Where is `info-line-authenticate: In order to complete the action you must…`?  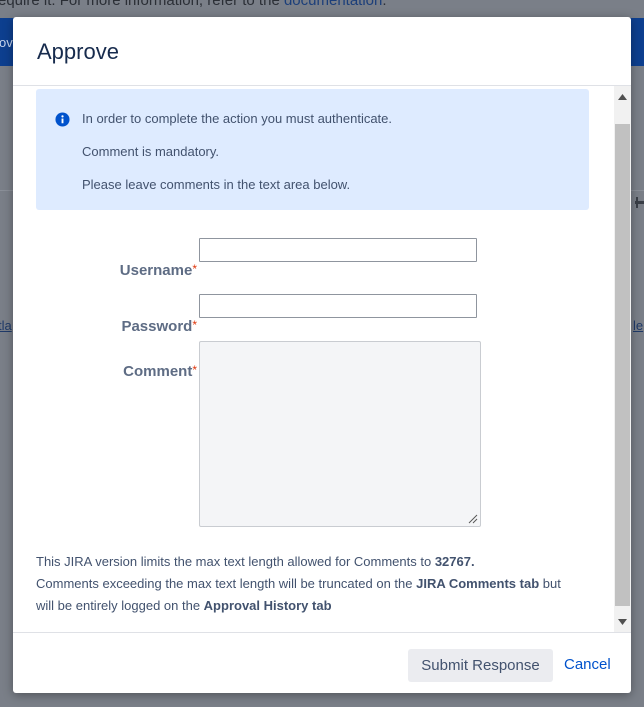
info-line-authenticate: In order to complete the action you must… is located at coordinates (237, 118).